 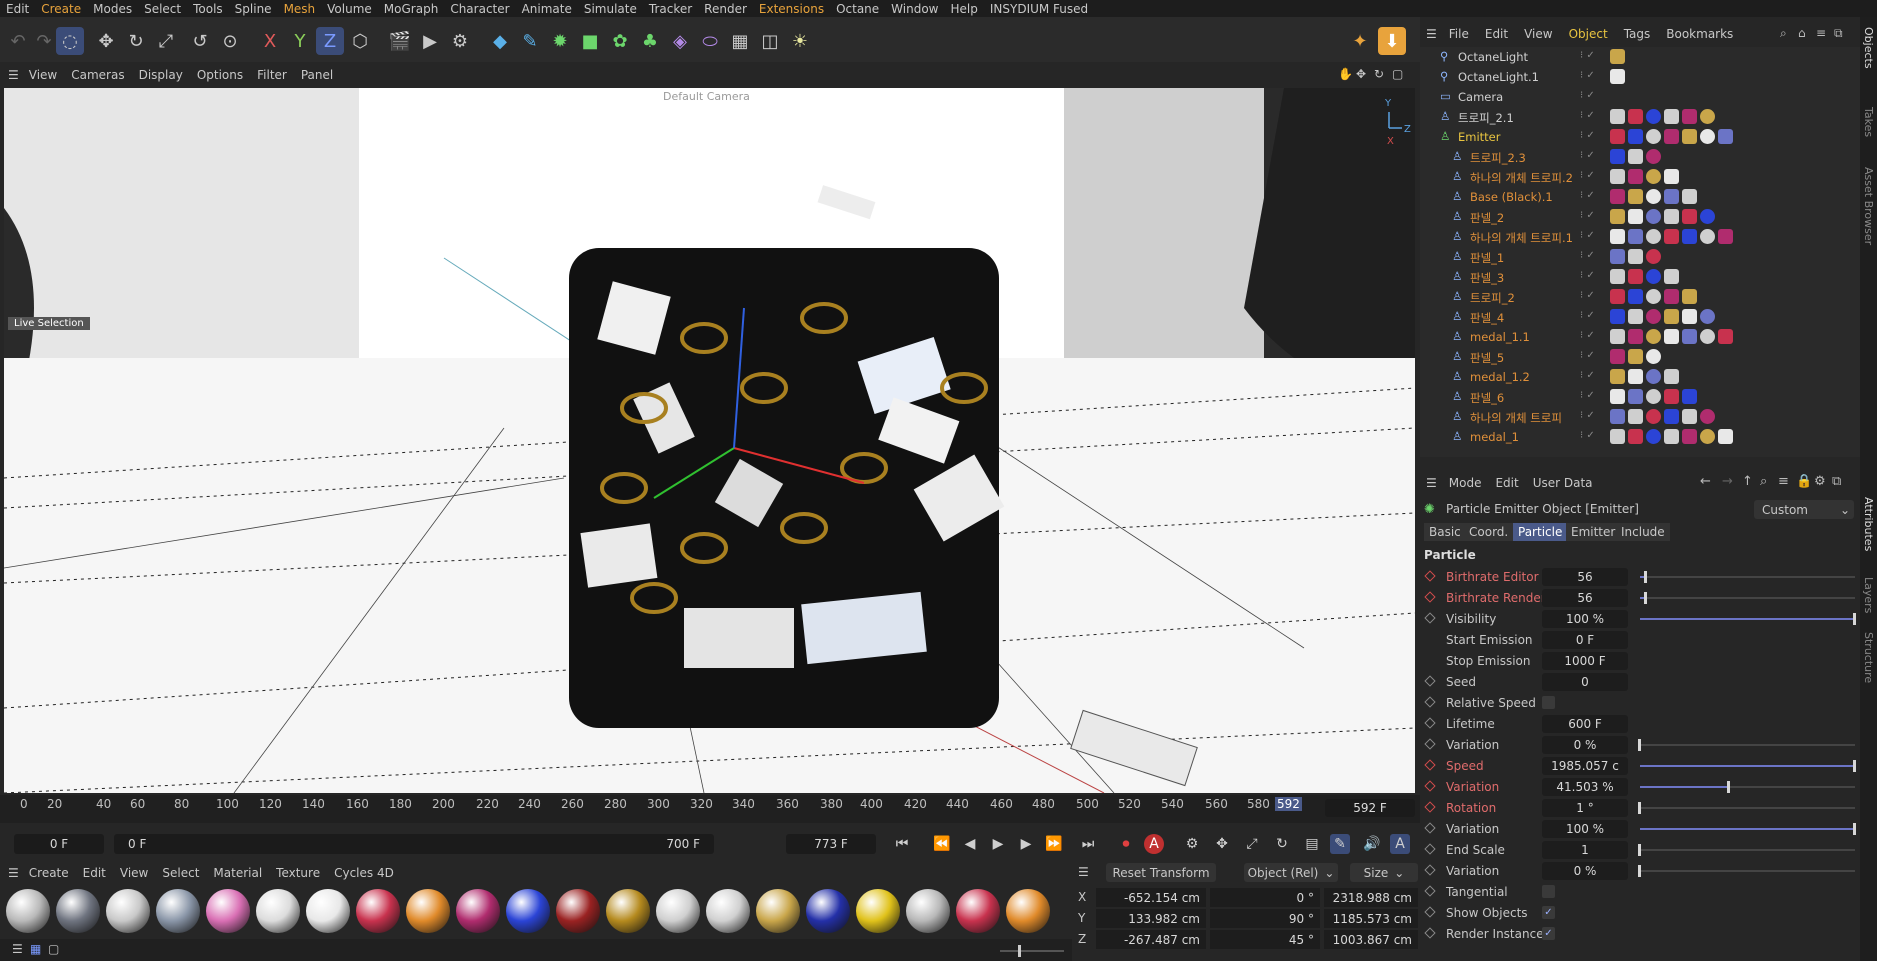 I want to click on next-frame-icon: ▶, so click(x=1026, y=844).